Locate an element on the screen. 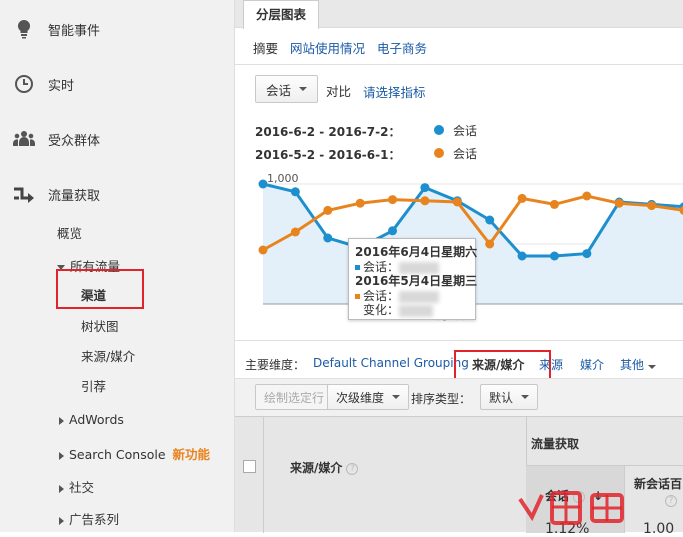 This screenshot has height=537, width=683. column-divider is located at coordinates (263, 475).